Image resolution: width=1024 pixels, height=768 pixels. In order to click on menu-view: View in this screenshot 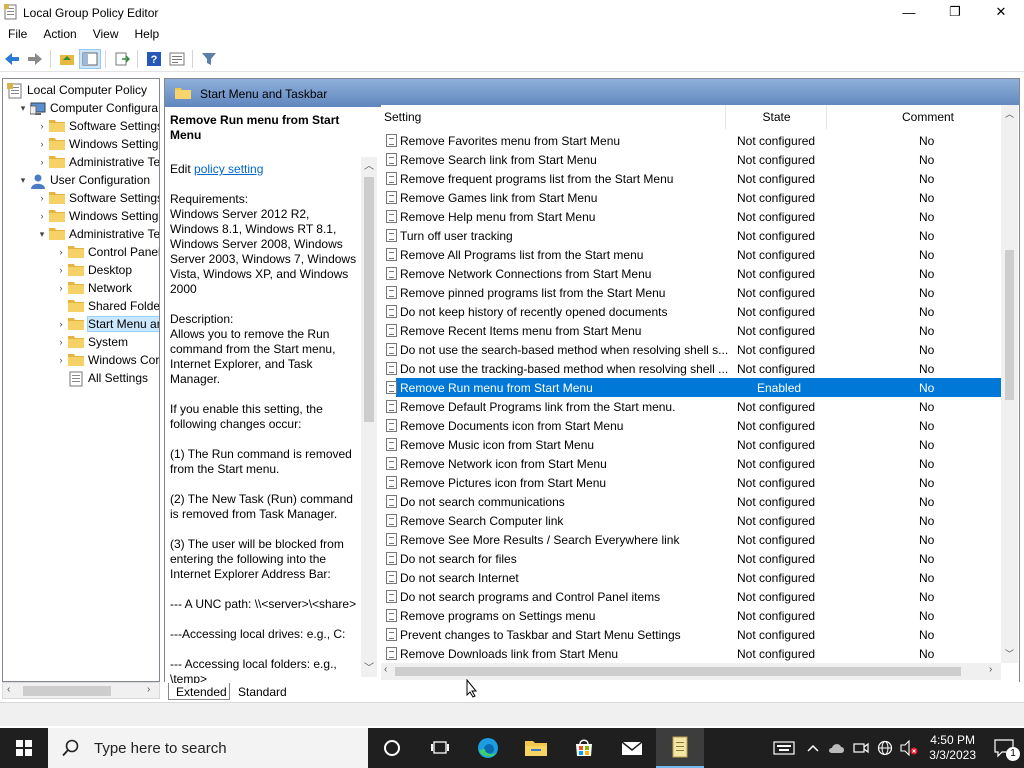, I will do `click(106, 34)`.